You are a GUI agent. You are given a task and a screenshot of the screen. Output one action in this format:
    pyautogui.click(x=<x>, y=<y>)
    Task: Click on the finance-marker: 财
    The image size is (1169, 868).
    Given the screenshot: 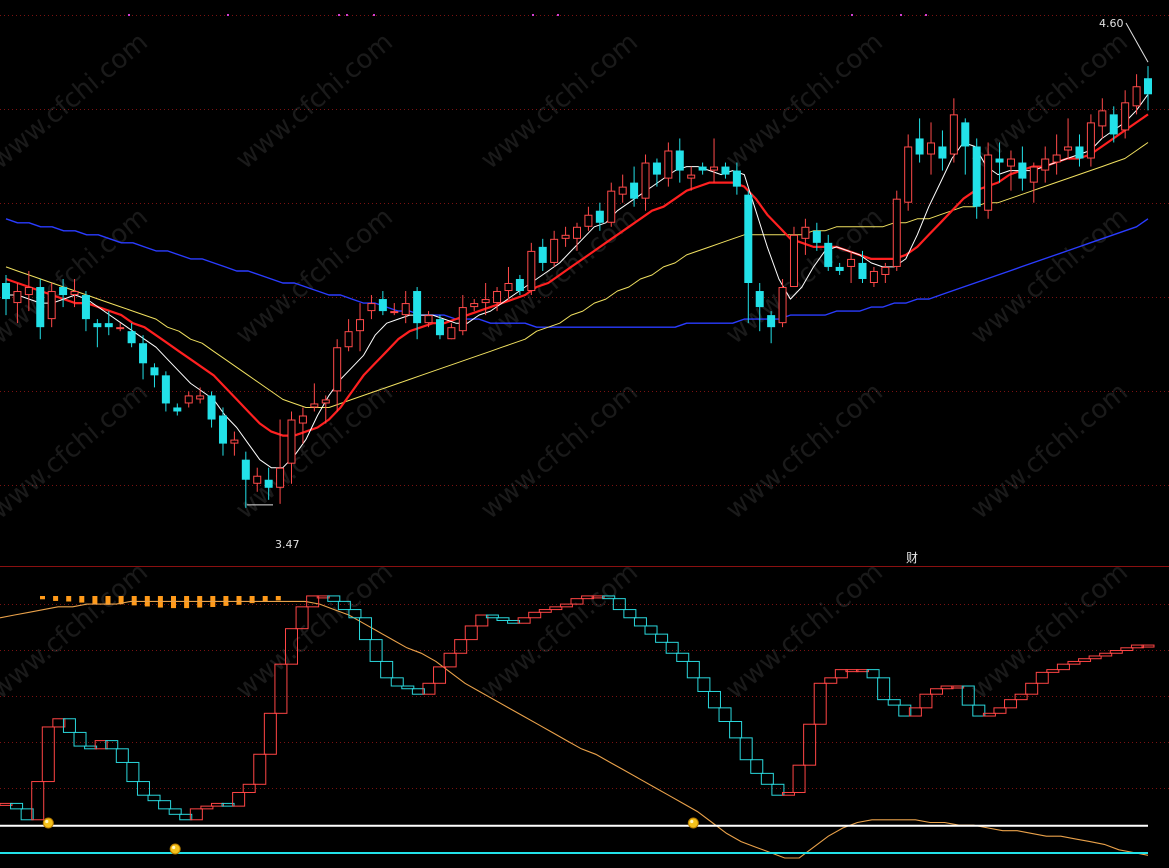 What is the action you would take?
    pyautogui.click(x=912, y=558)
    